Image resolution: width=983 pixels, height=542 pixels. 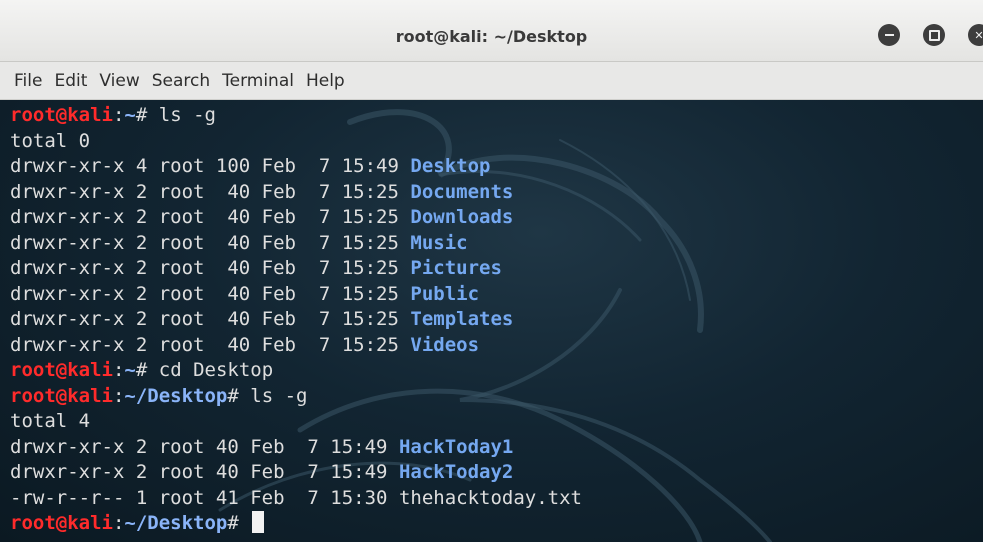 What do you see at coordinates (445, 344) in the screenshot?
I see `directory-name: Videos` at bounding box center [445, 344].